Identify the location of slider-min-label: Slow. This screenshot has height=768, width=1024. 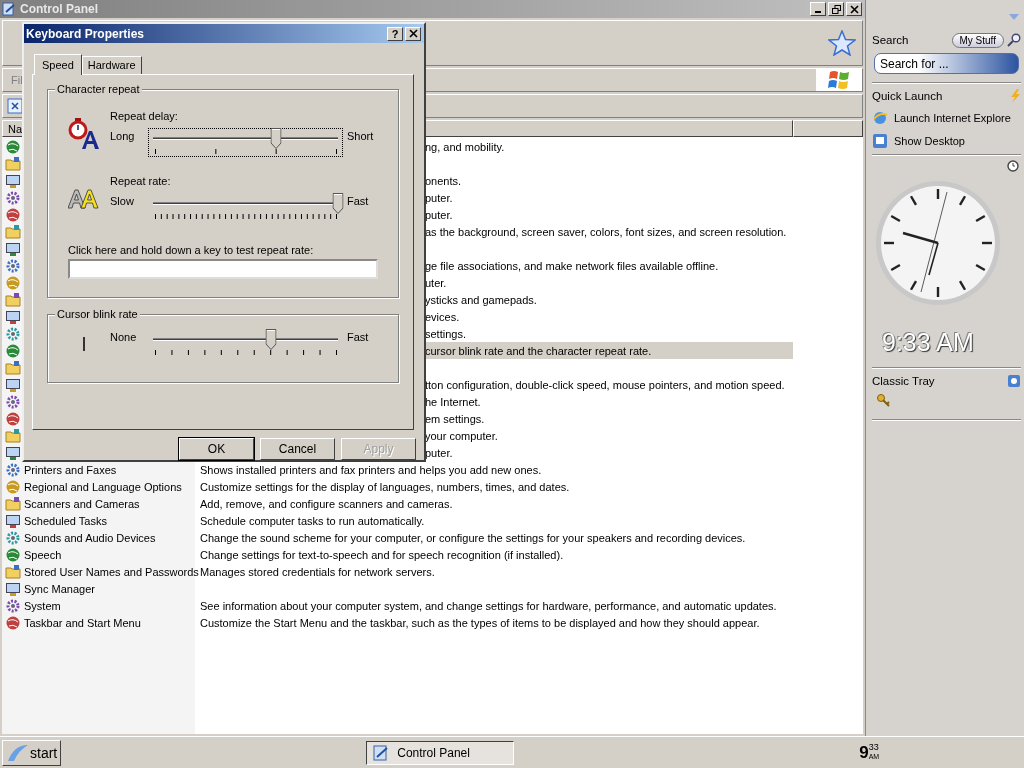
(122, 200).